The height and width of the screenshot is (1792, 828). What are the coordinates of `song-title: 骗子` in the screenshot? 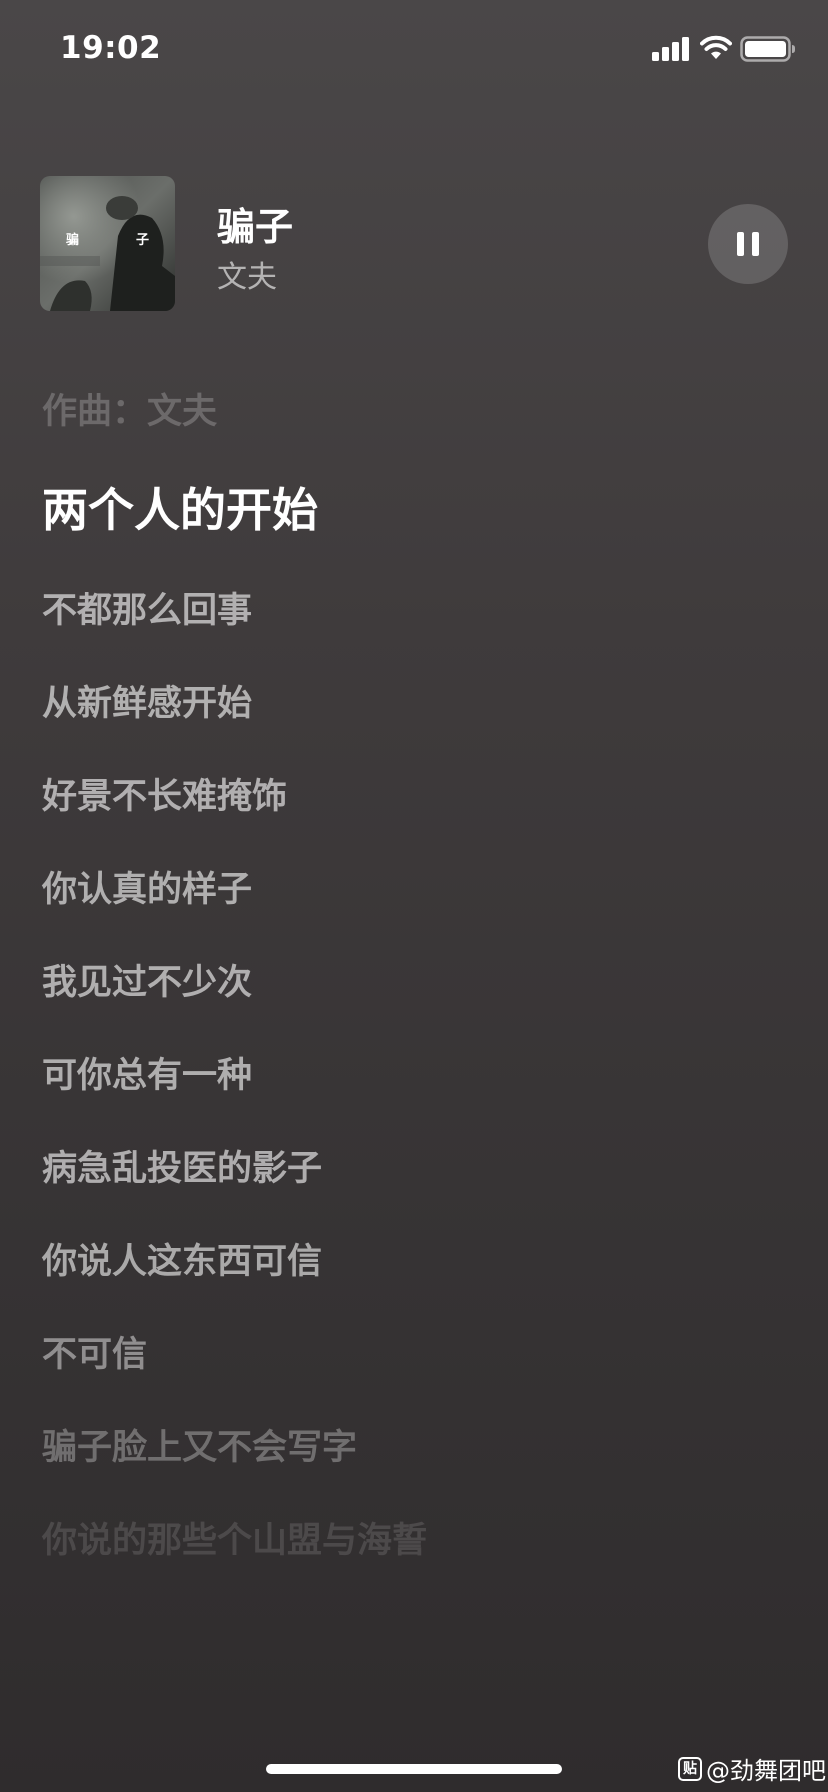 It's located at (255, 227).